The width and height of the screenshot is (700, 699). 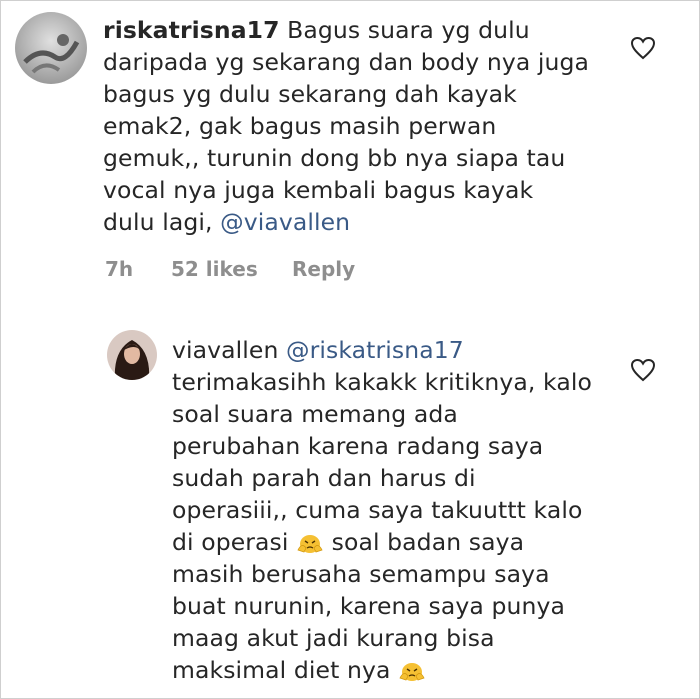 I want to click on like-reply-heart-icon, so click(x=643, y=370).